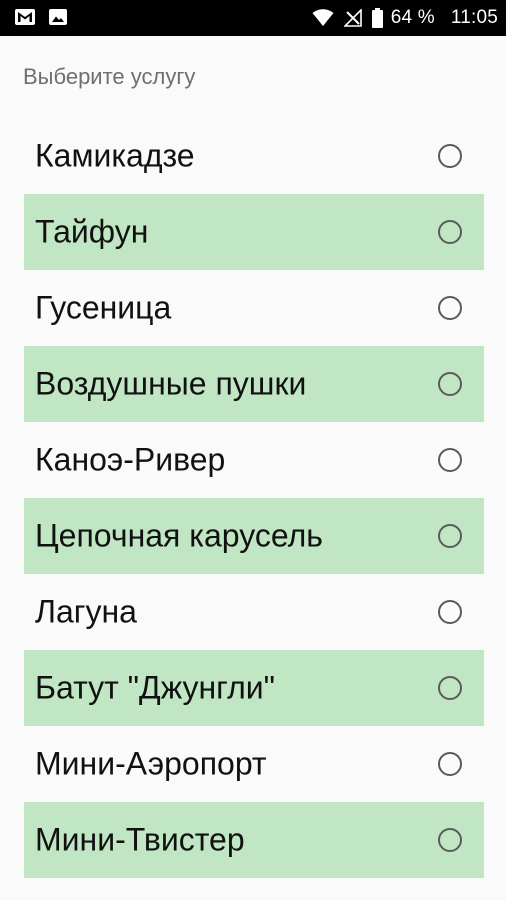  What do you see at coordinates (155, 687) in the screenshot?
I see `service-label: Батут "Джунгли"` at bounding box center [155, 687].